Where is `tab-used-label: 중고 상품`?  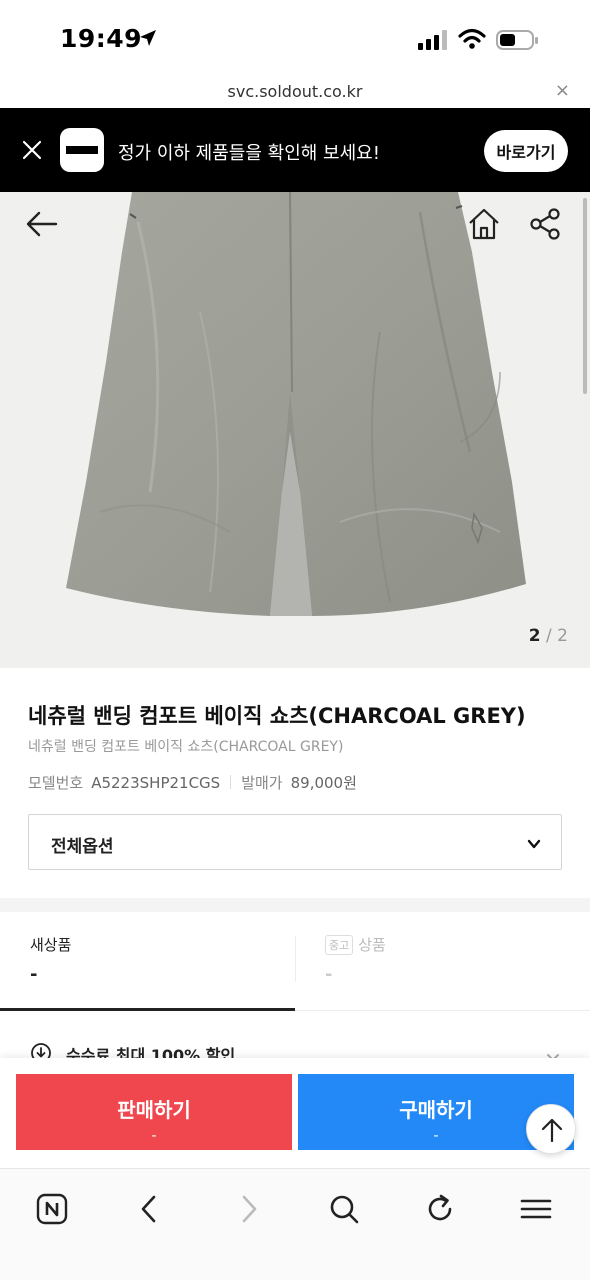 tab-used-label: 중고 상품 is located at coordinates (355, 944).